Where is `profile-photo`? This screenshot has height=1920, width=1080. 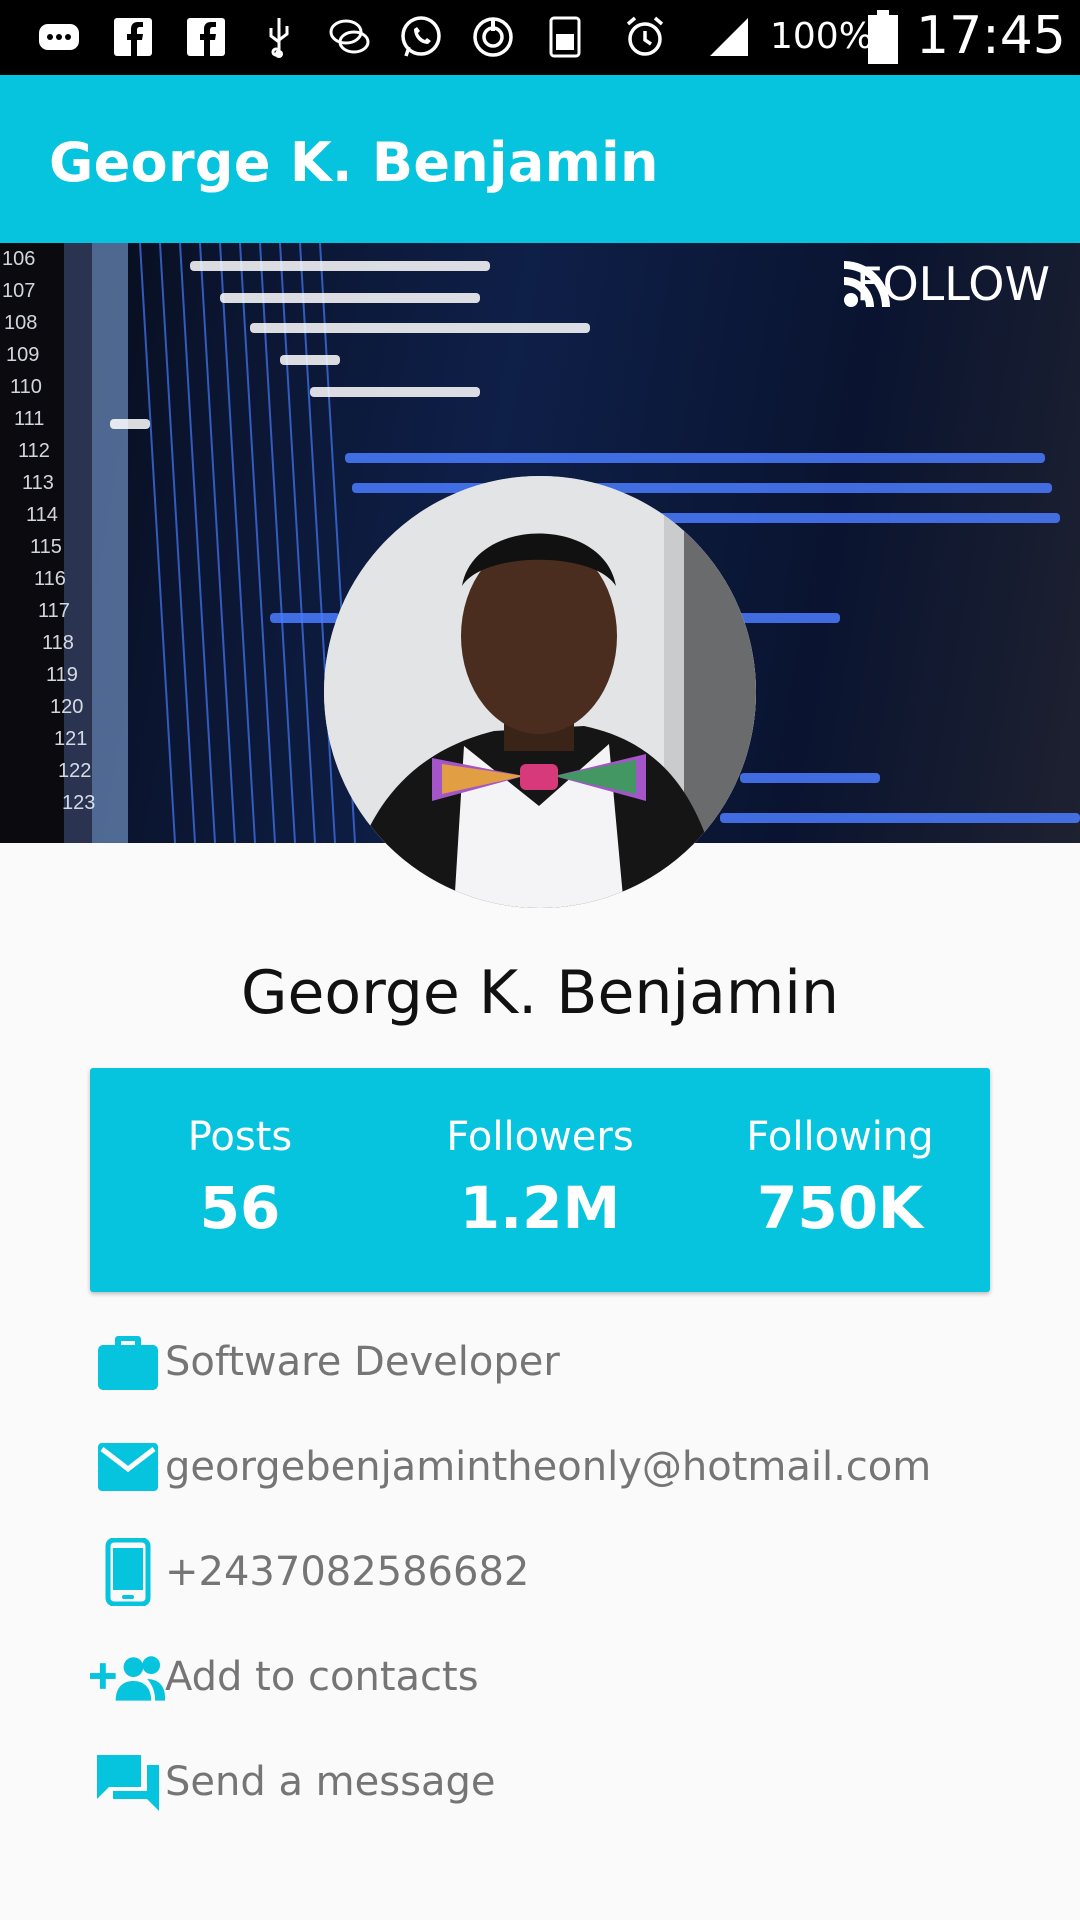 profile-photo is located at coordinates (540, 692).